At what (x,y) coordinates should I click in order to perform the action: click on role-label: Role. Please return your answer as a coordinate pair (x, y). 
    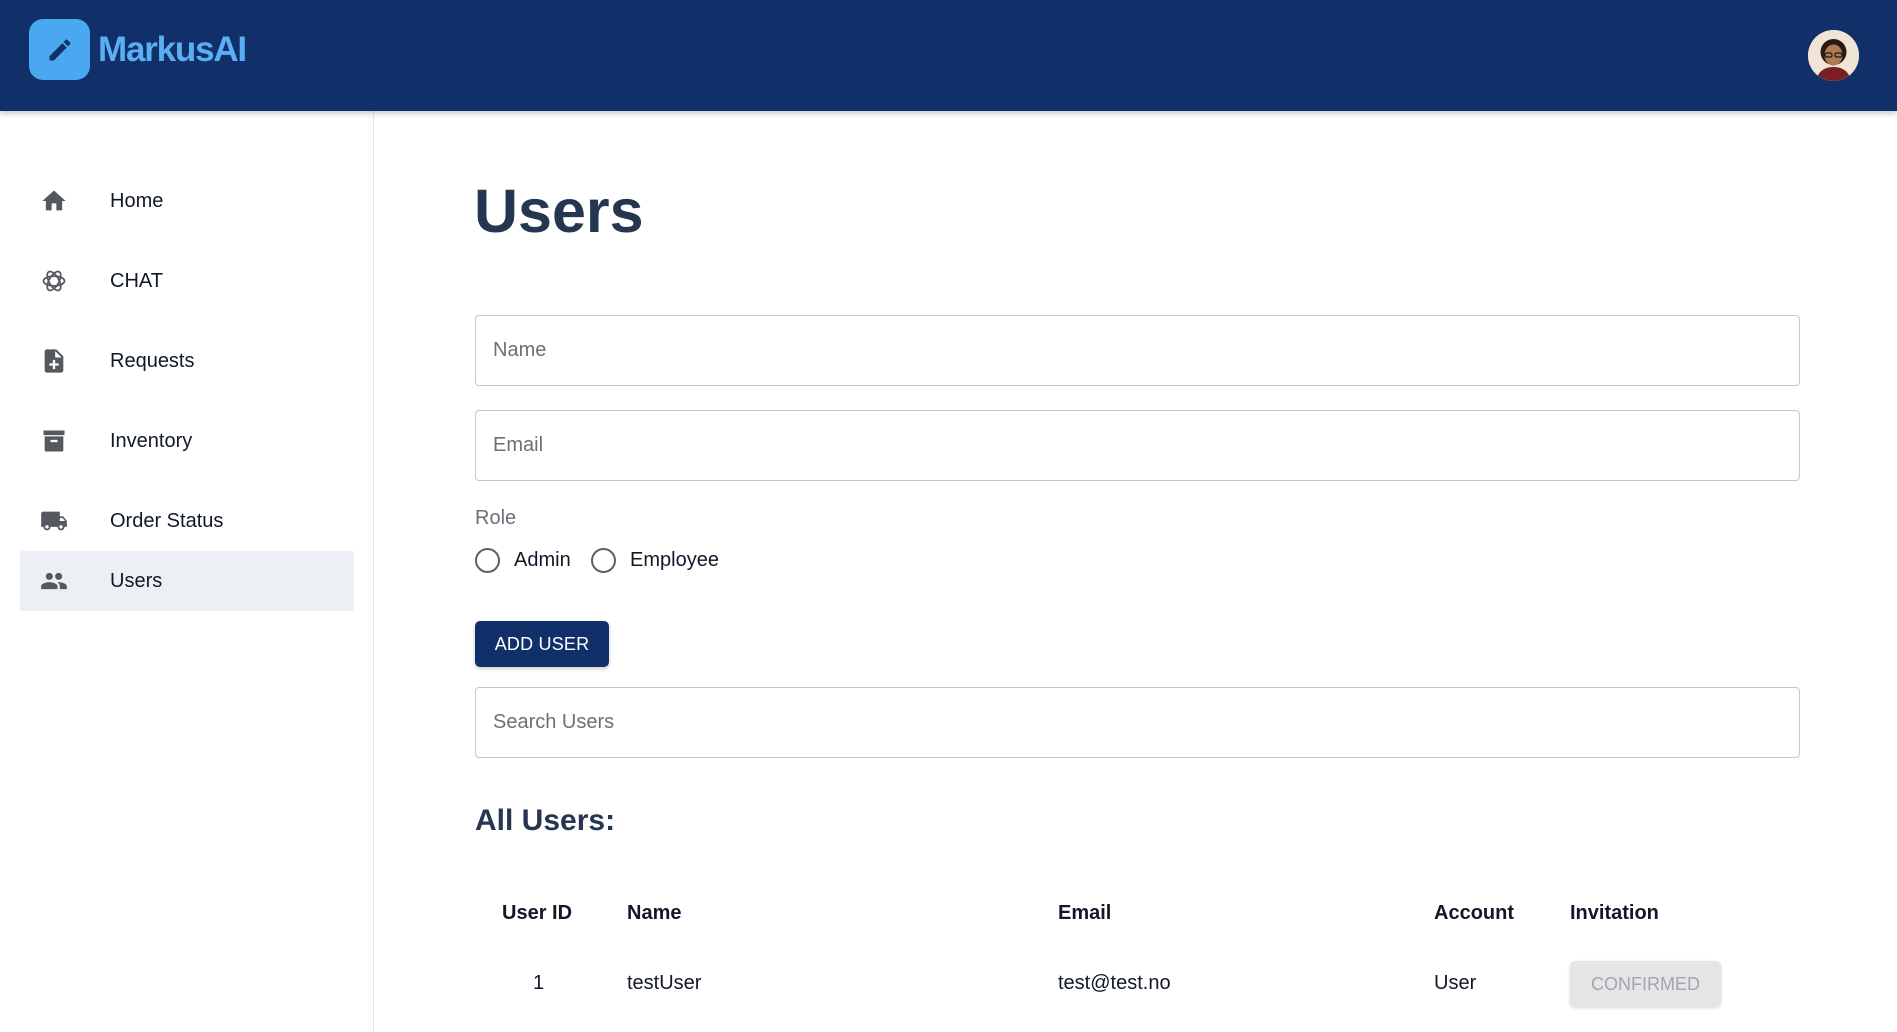
    Looking at the image, I should click on (496, 518).